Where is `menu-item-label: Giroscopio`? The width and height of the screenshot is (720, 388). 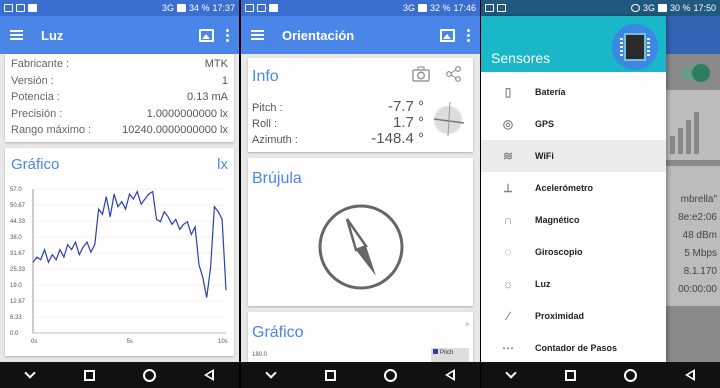 menu-item-label: Giroscopio is located at coordinates (559, 252).